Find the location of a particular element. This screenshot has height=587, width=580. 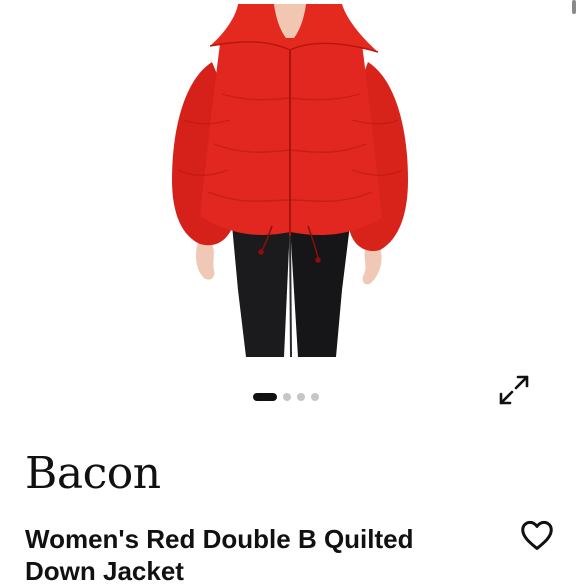

expand-image-button is located at coordinates (514, 390).